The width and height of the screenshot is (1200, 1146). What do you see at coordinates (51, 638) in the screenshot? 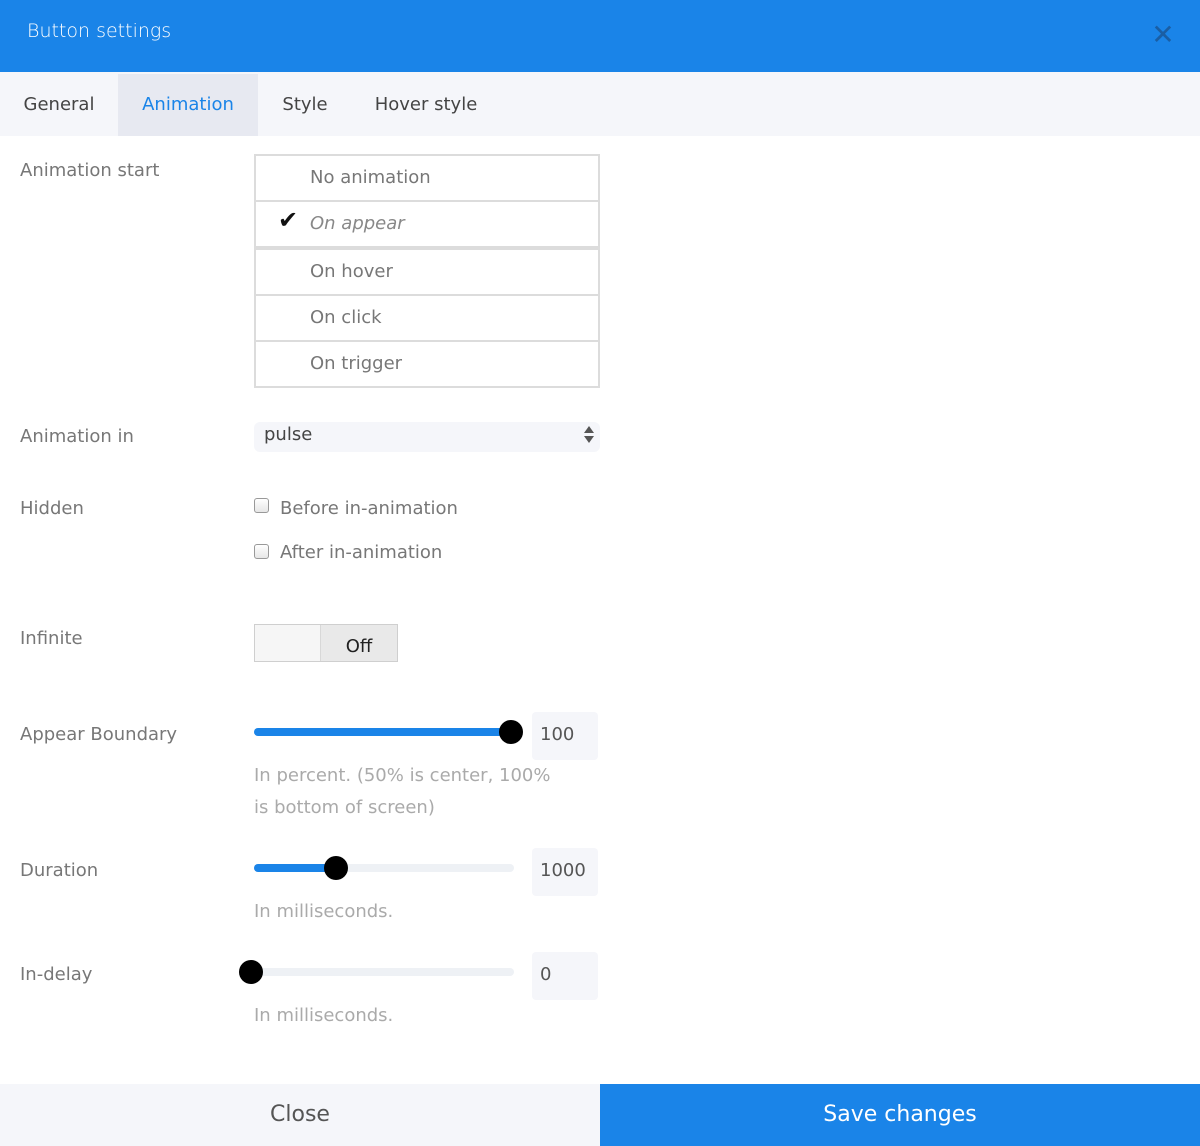
I see `infinite-label: Infinite` at bounding box center [51, 638].